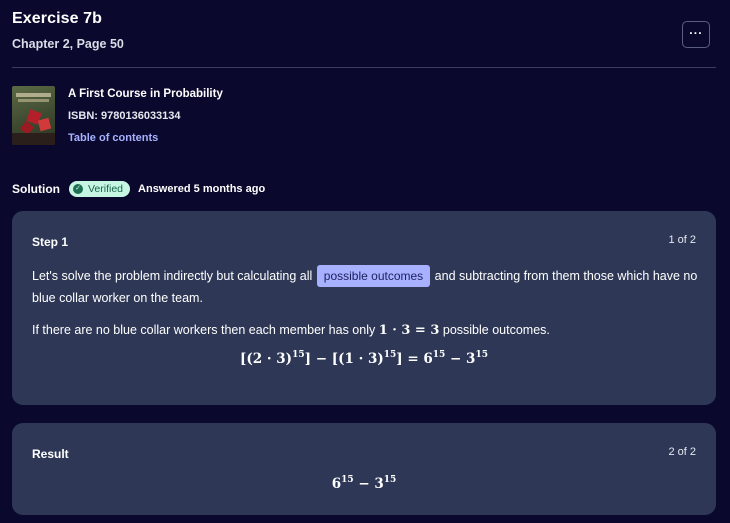 Image resolution: width=730 pixels, height=523 pixels. I want to click on book-title: A First Course in Probability, so click(145, 94).